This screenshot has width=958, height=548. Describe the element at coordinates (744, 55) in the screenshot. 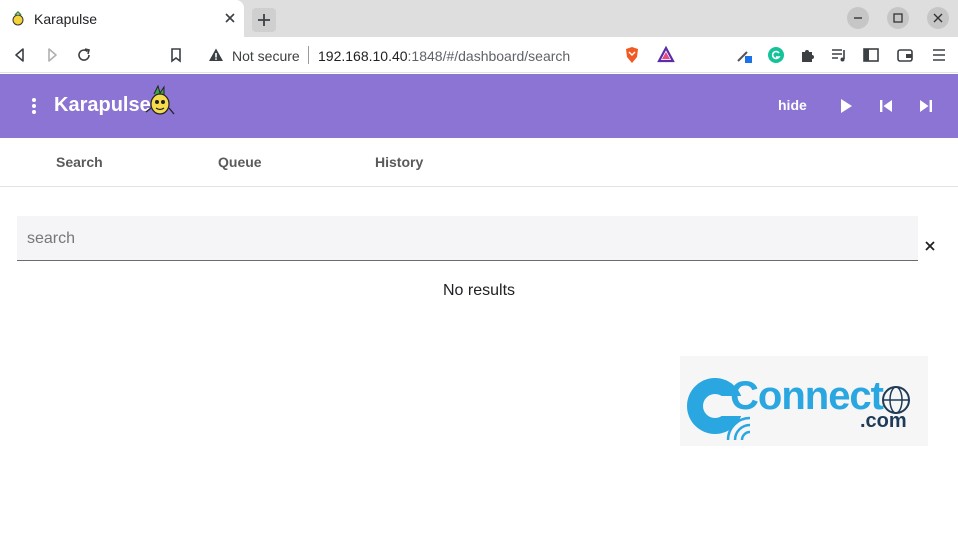

I see `color-picker-extension-icon` at that location.